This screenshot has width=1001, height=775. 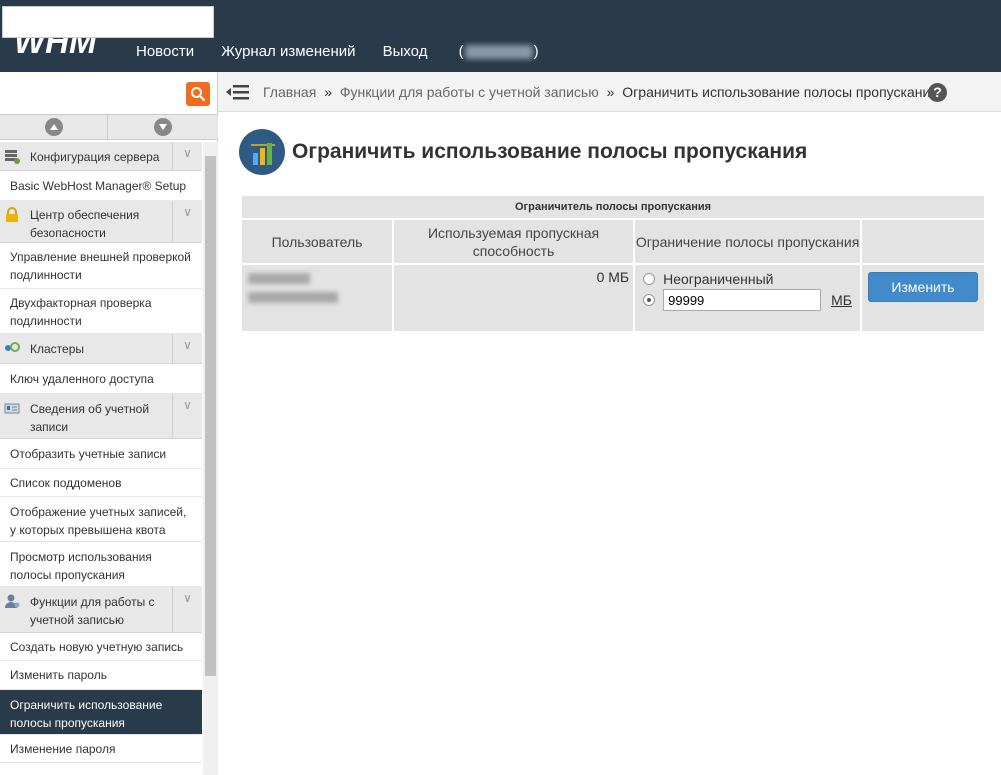 What do you see at coordinates (742, 300) in the screenshot?
I see `bandwidth-limit-input` at bounding box center [742, 300].